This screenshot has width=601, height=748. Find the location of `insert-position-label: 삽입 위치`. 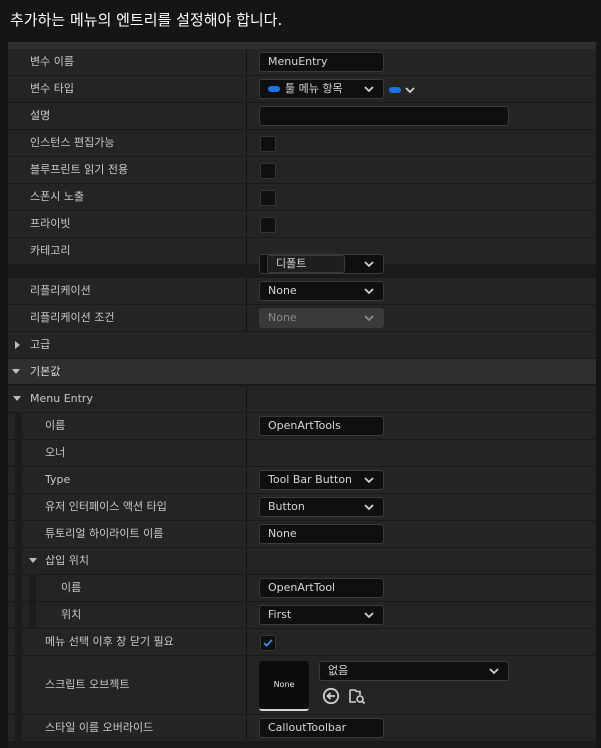

insert-position-label: 삽입 위치 is located at coordinates (67, 560).